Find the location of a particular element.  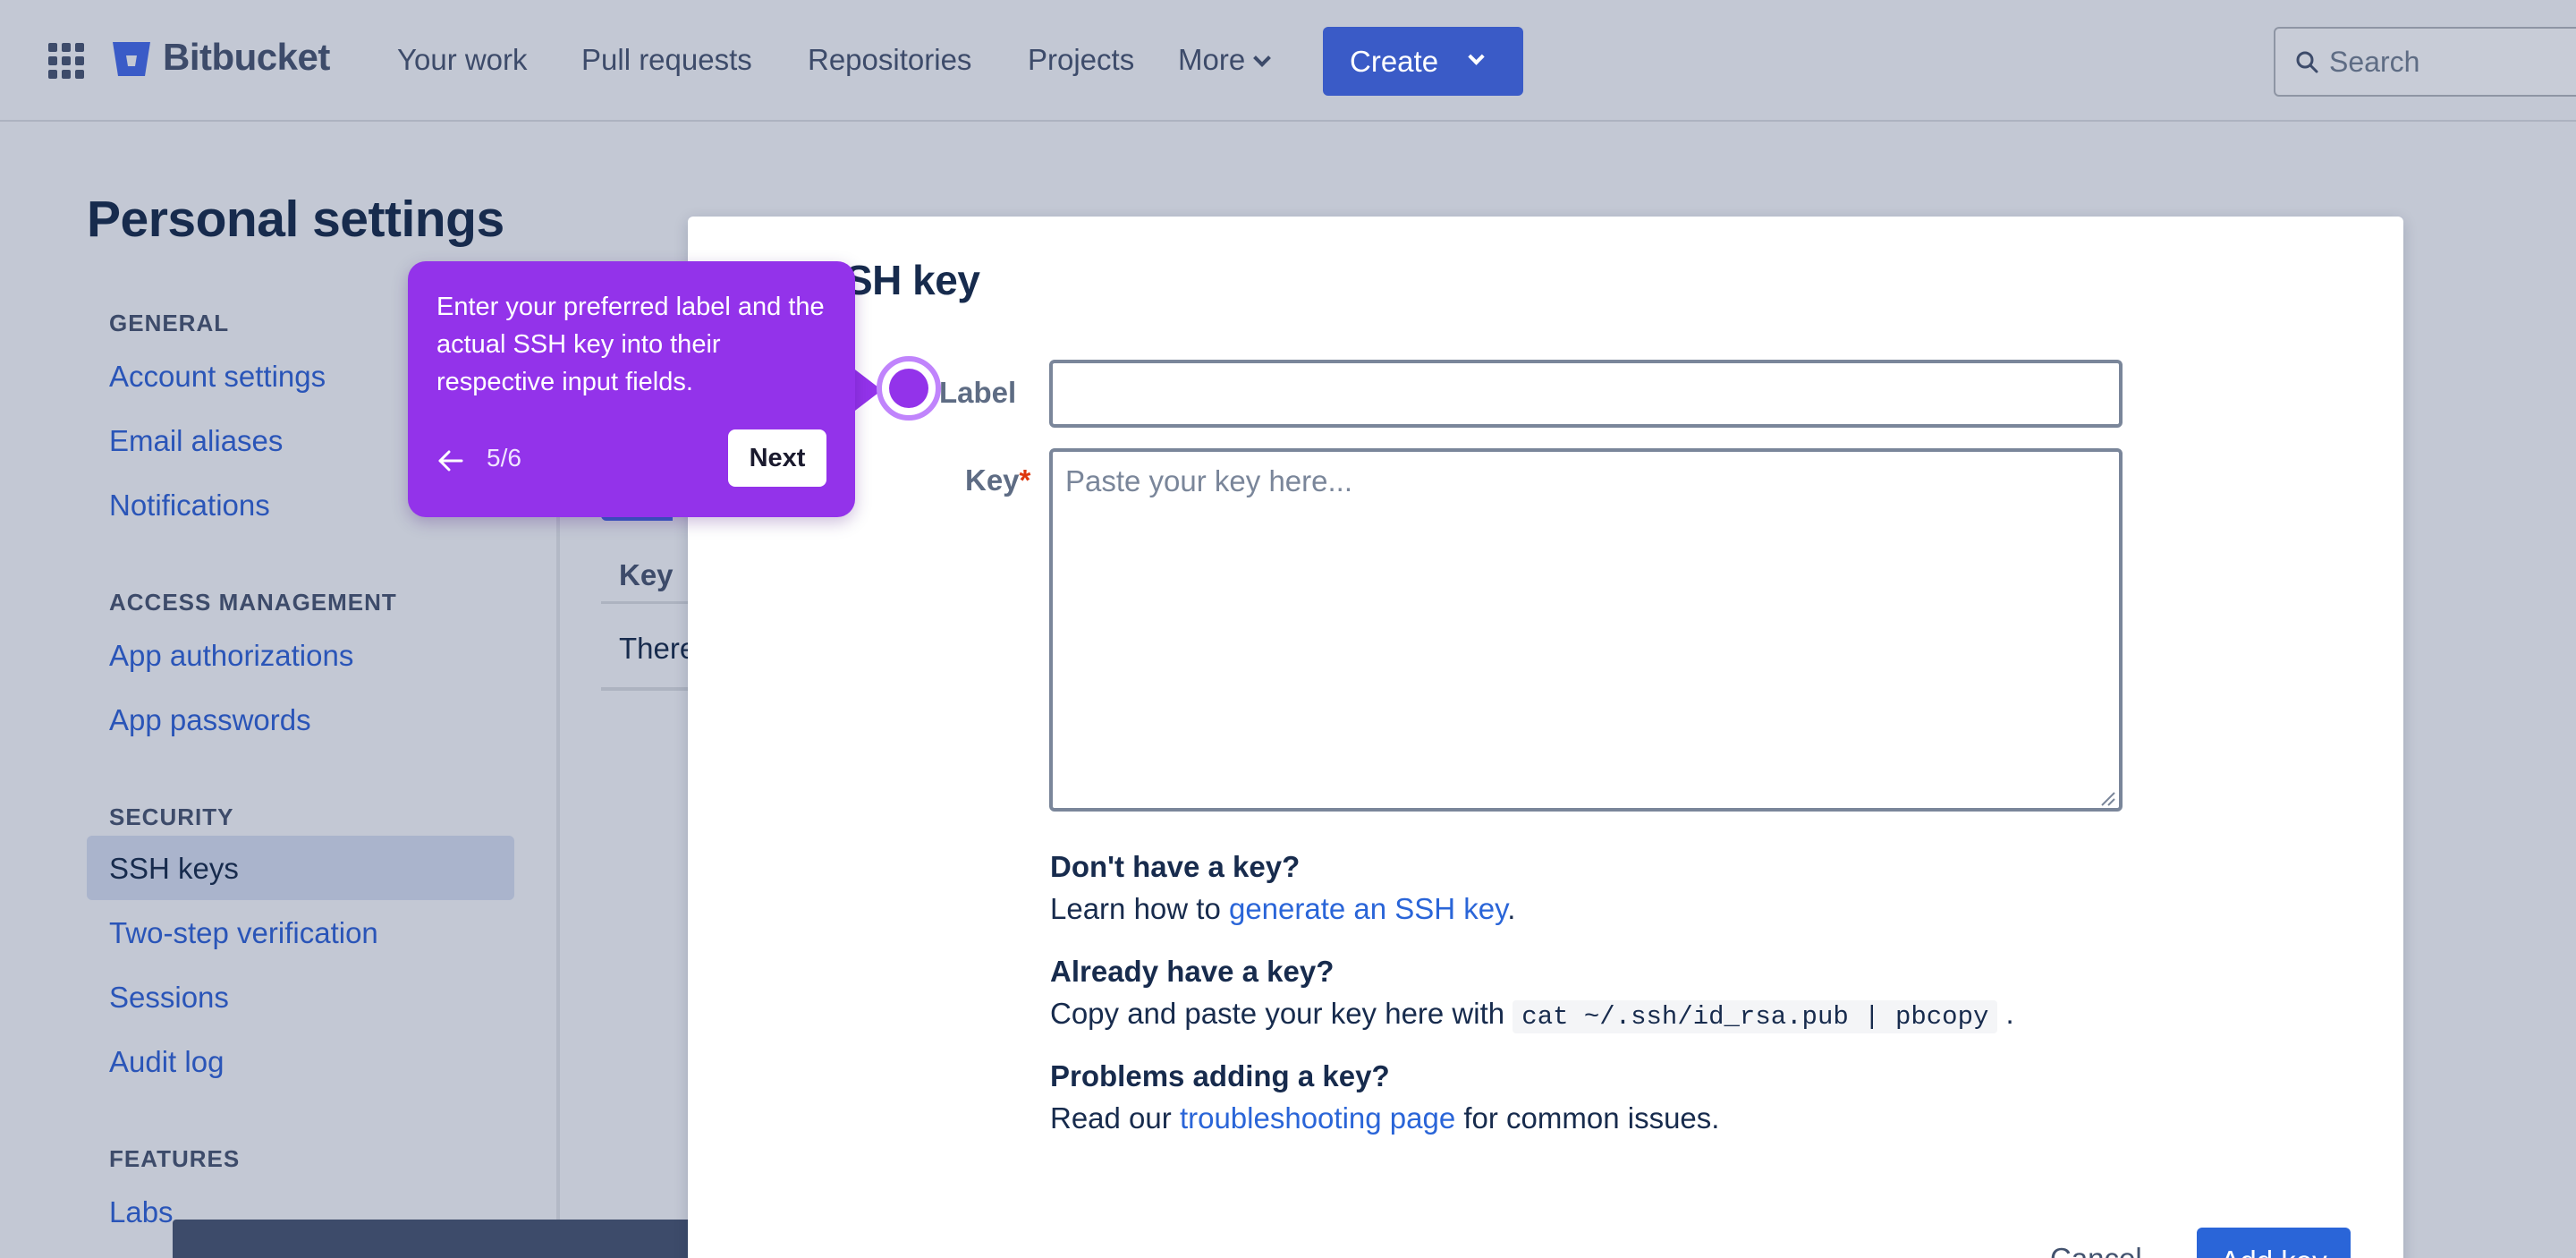

label-input is located at coordinates (1586, 394).